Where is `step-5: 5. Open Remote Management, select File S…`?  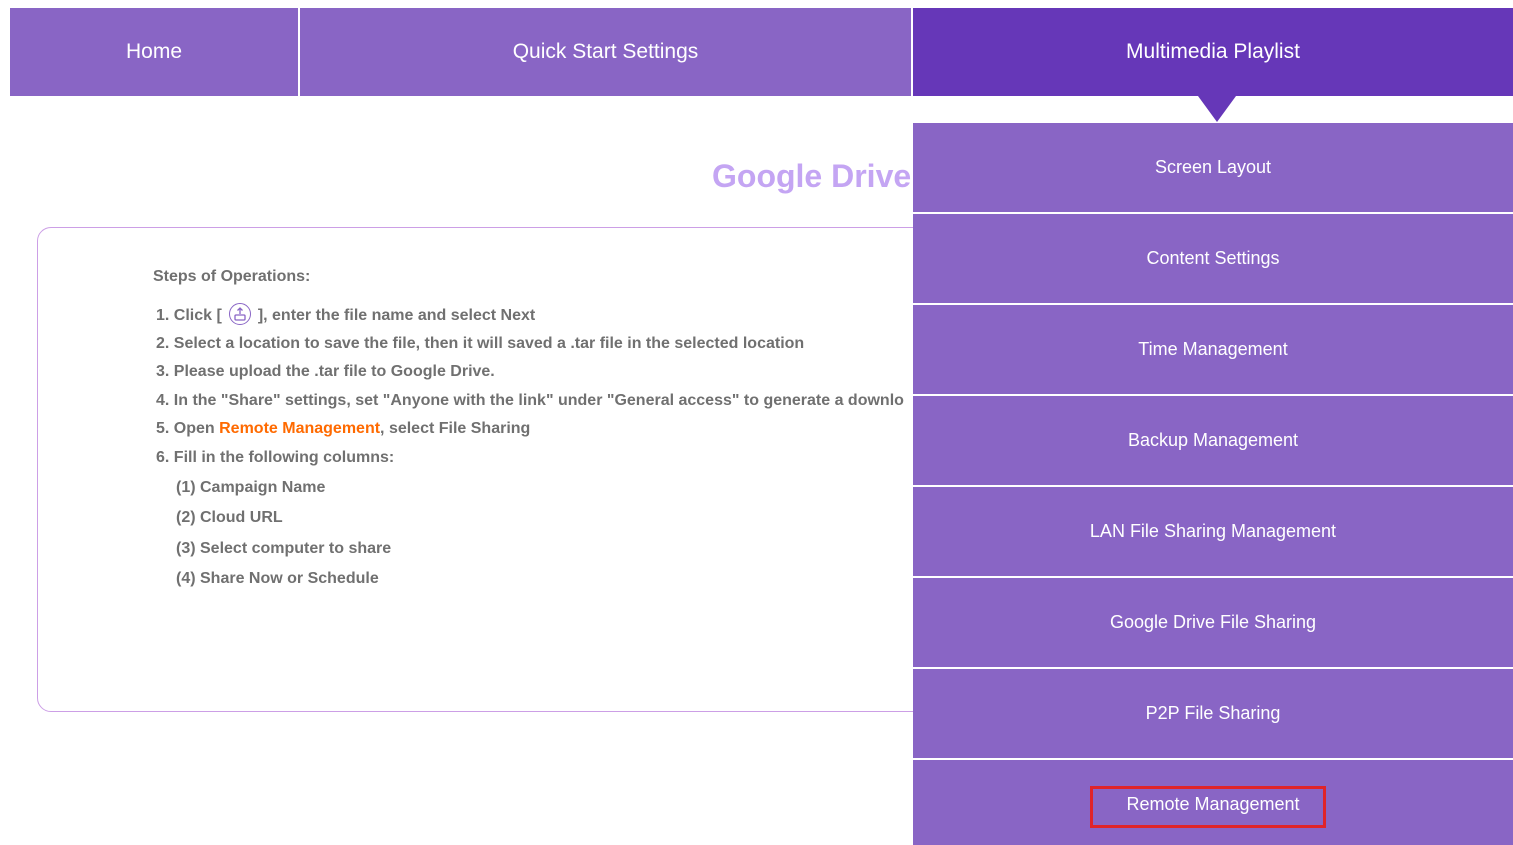 step-5: 5. Open Remote Management, select File S… is located at coordinates (343, 429).